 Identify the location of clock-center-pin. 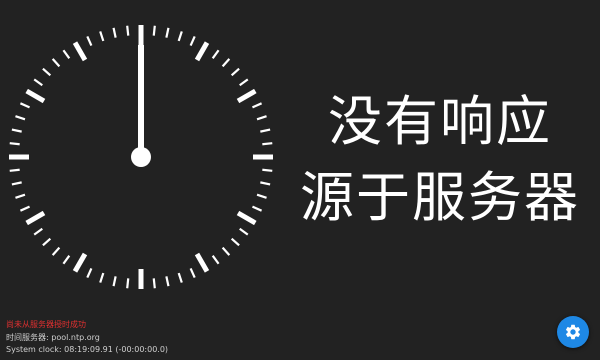
(141, 157).